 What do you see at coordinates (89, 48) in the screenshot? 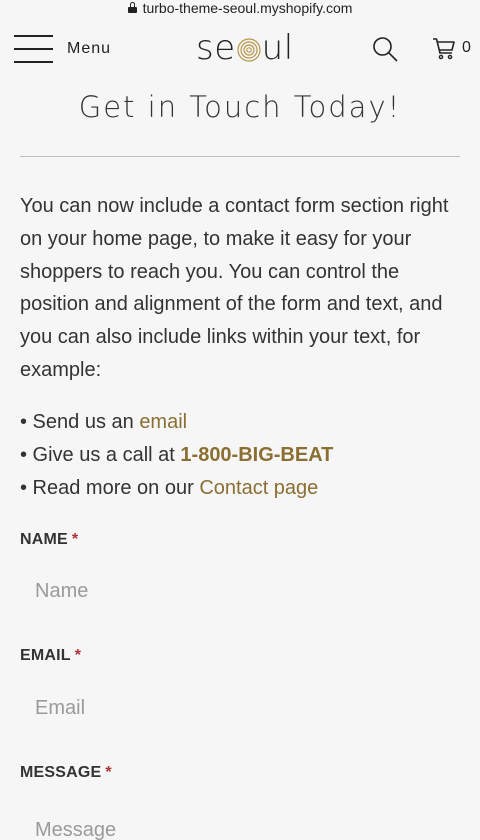
I see `menu-label: Menu` at bounding box center [89, 48].